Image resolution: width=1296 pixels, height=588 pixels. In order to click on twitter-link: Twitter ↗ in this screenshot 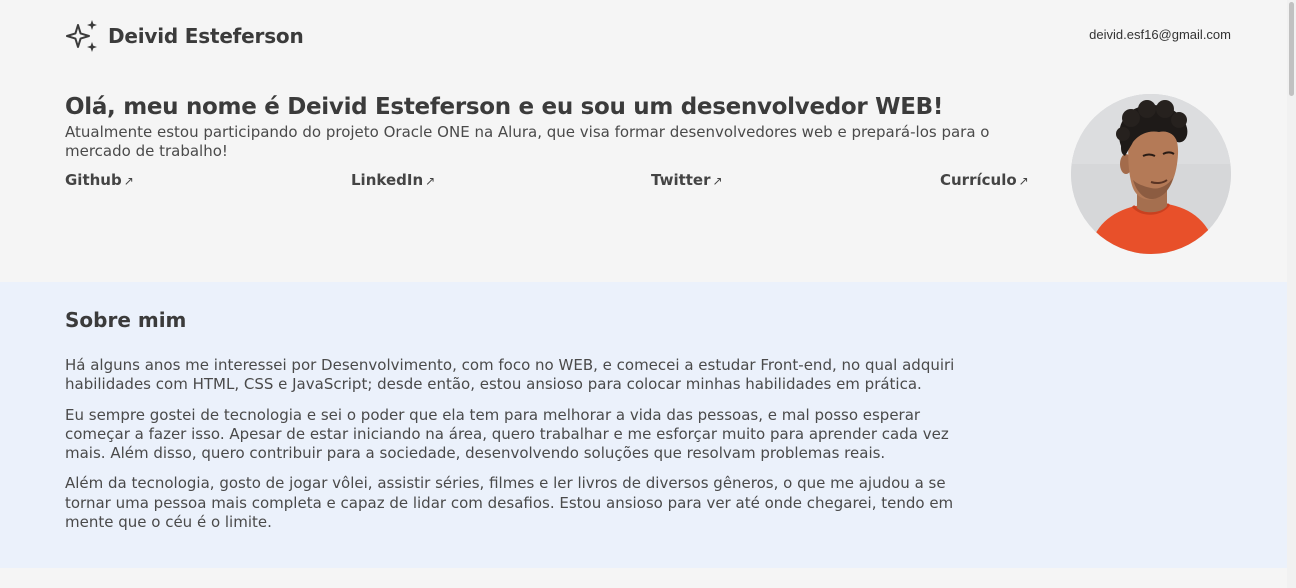, I will do `click(687, 180)`.